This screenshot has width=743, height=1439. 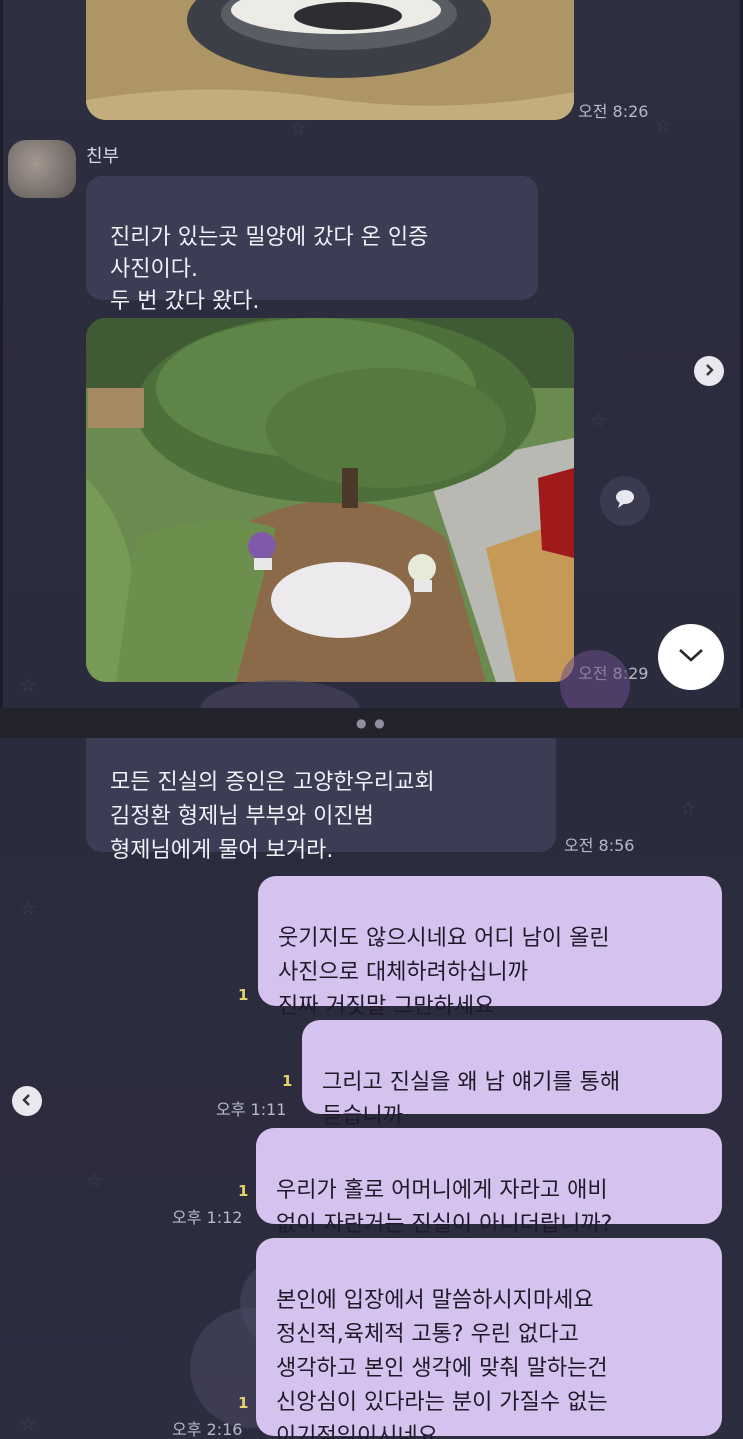 I want to click on comment-button, so click(x=625, y=501).